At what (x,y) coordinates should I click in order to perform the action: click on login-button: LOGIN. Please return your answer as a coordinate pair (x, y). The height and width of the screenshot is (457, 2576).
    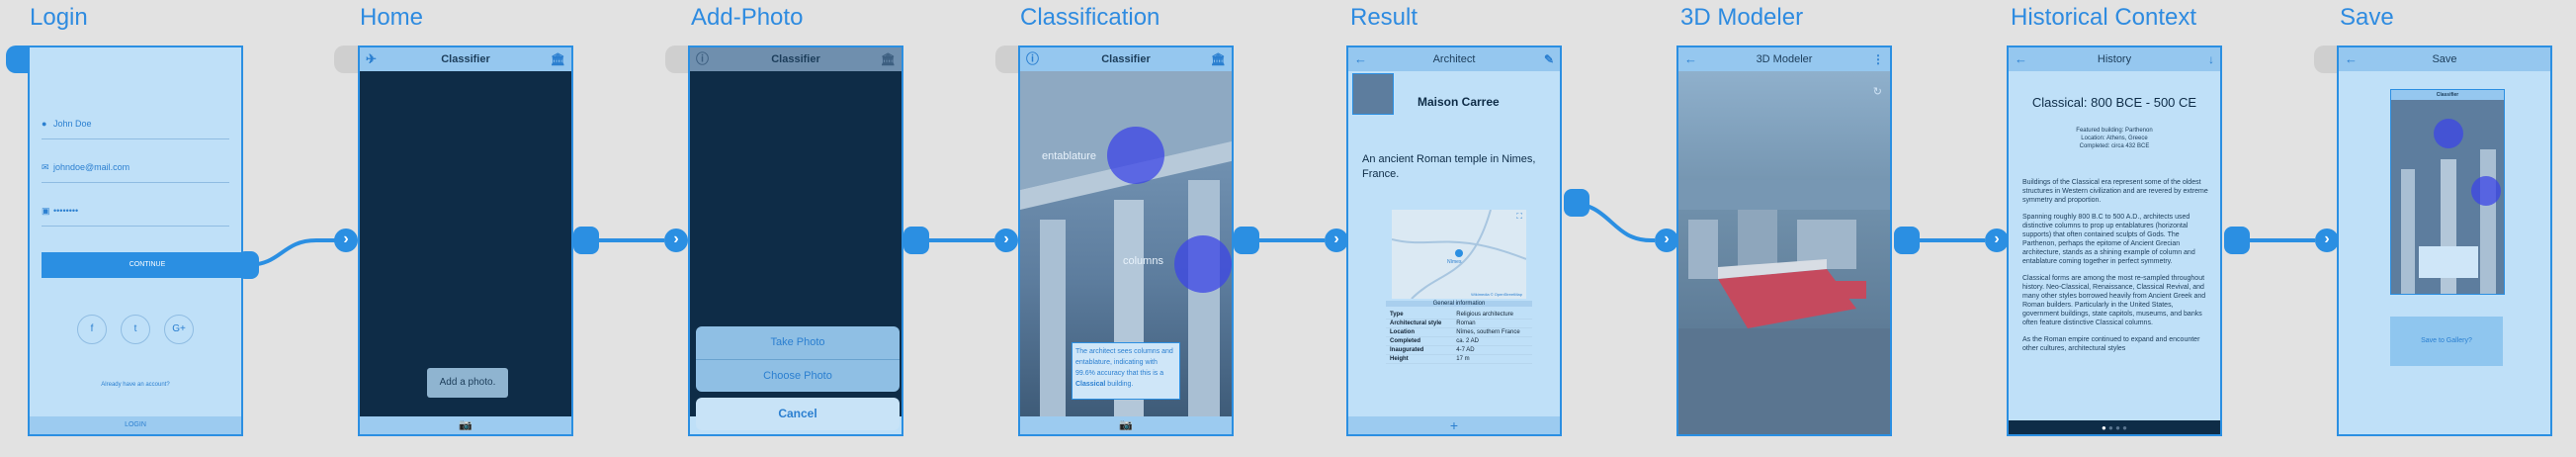
    Looking at the image, I should click on (135, 425).